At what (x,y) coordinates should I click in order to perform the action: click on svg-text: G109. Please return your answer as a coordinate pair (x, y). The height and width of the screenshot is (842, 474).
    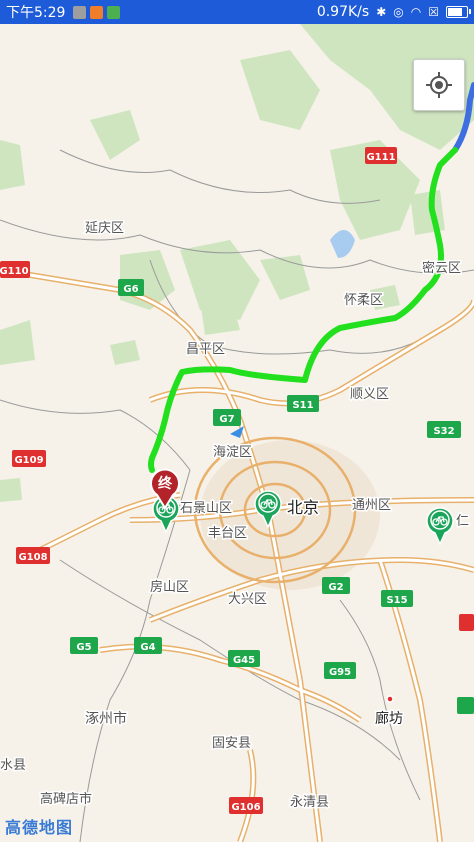
    Looking at the image, I should click on (28, 460).